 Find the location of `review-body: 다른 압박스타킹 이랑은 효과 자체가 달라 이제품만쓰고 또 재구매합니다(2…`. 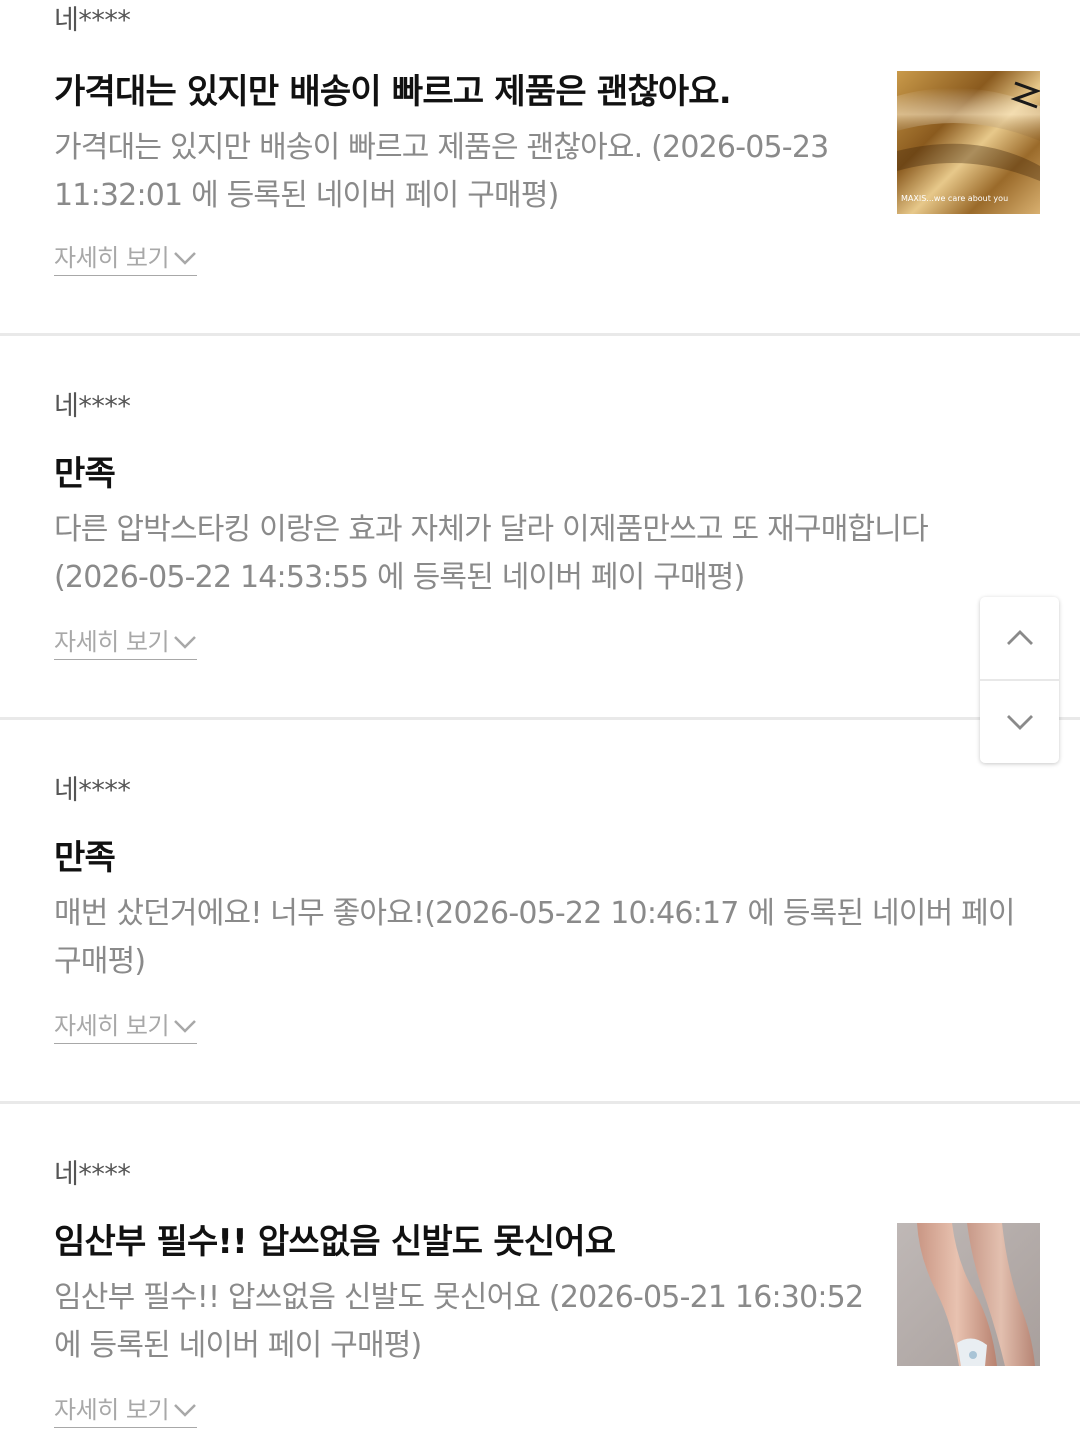

review-body: 다른 압박스타킹 이랑은 효과 자체가 달라 이제품만쓰고 또 재구매합니다(2… is located at coordinates (491, 553).